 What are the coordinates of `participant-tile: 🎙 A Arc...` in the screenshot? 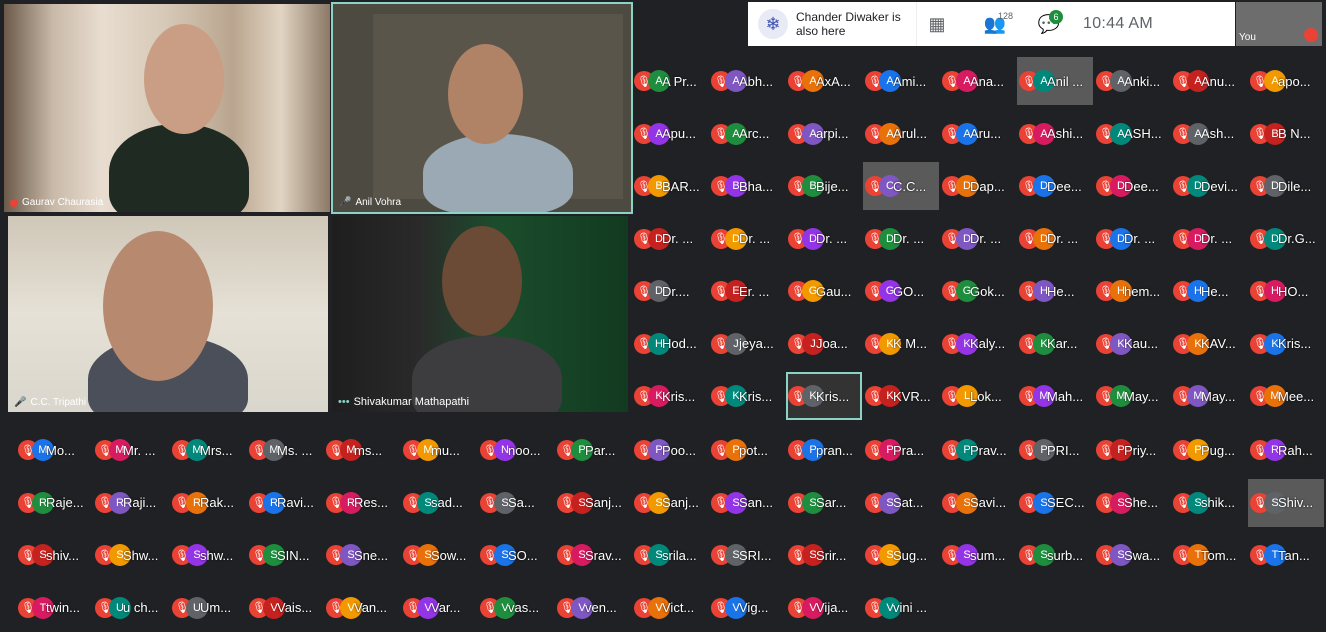 It's located at (747, 134).